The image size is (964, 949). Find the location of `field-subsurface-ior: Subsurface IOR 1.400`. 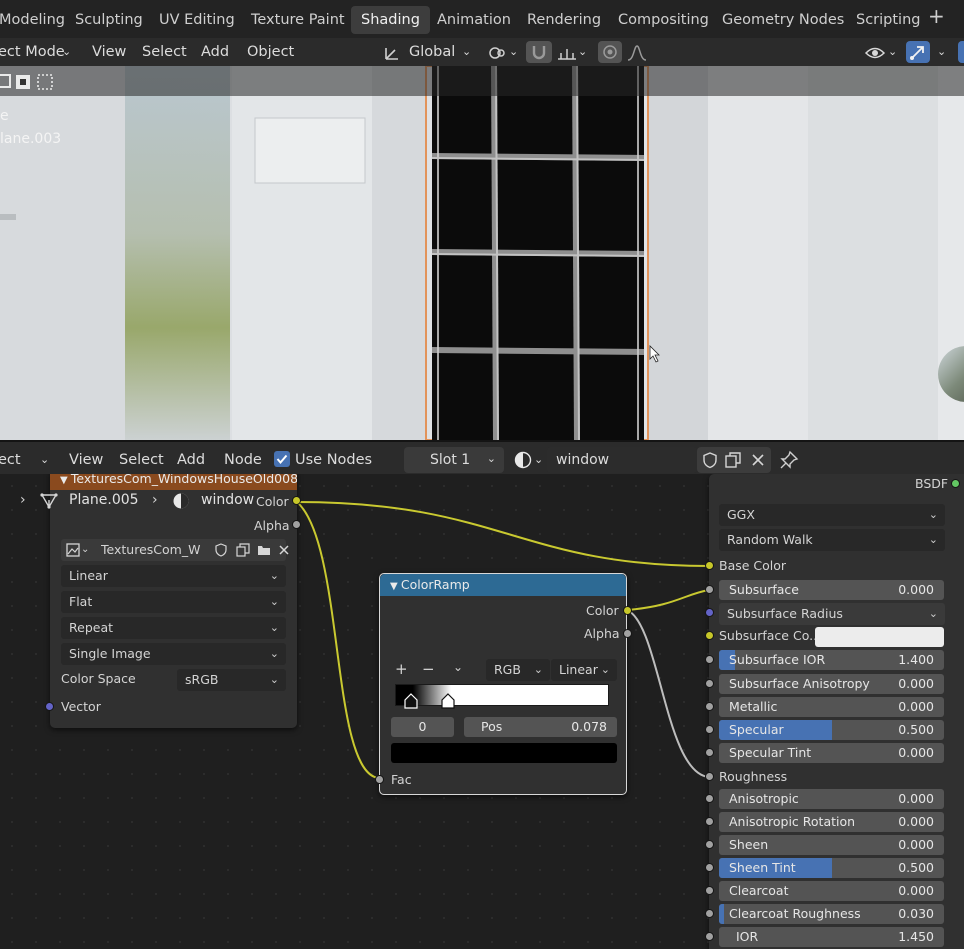

field-subsurface-ior: Subsurface IOR 1.400 is located at coordinates (831, 660).